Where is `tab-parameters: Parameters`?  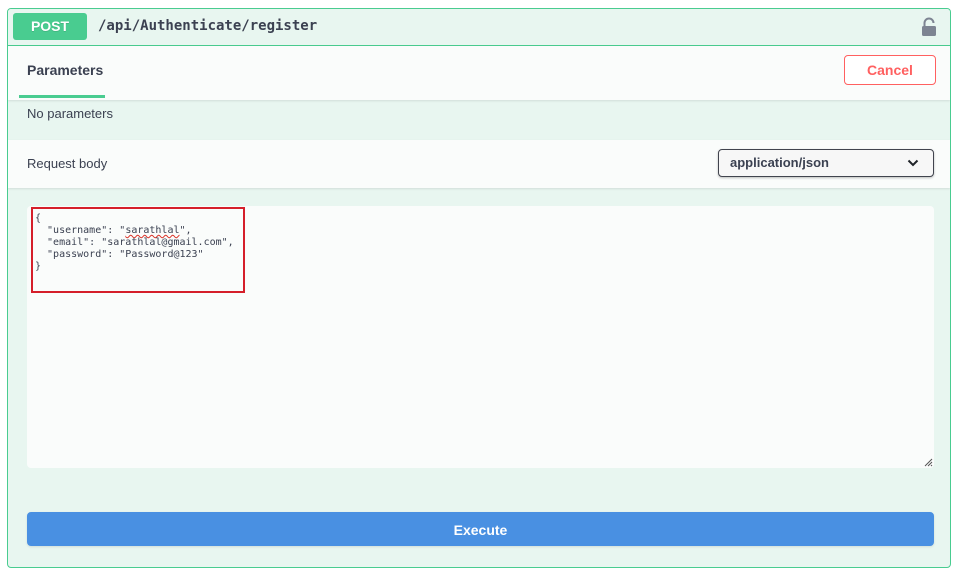
tab-parameters: Parameters is located at coordinates (62, 72).